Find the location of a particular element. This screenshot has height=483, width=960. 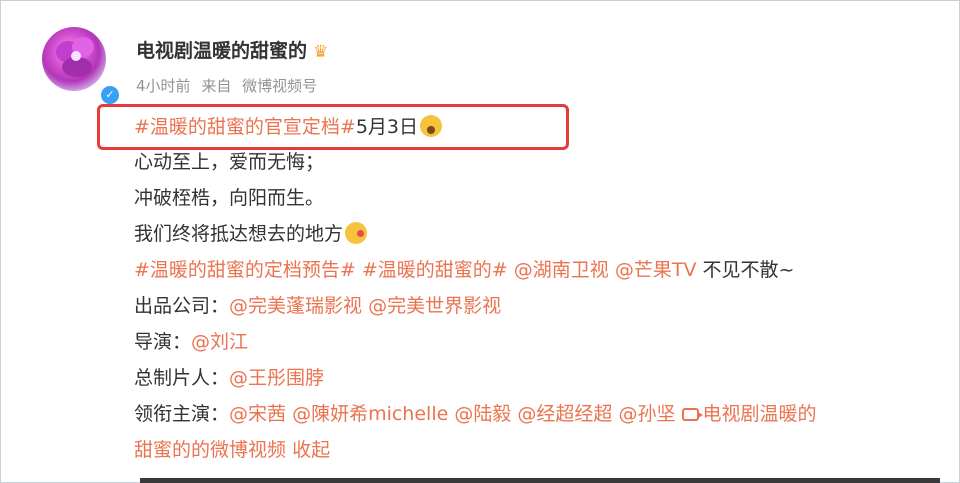

mention-link: @陳妍希michelle is located at coordinates (370, 414).